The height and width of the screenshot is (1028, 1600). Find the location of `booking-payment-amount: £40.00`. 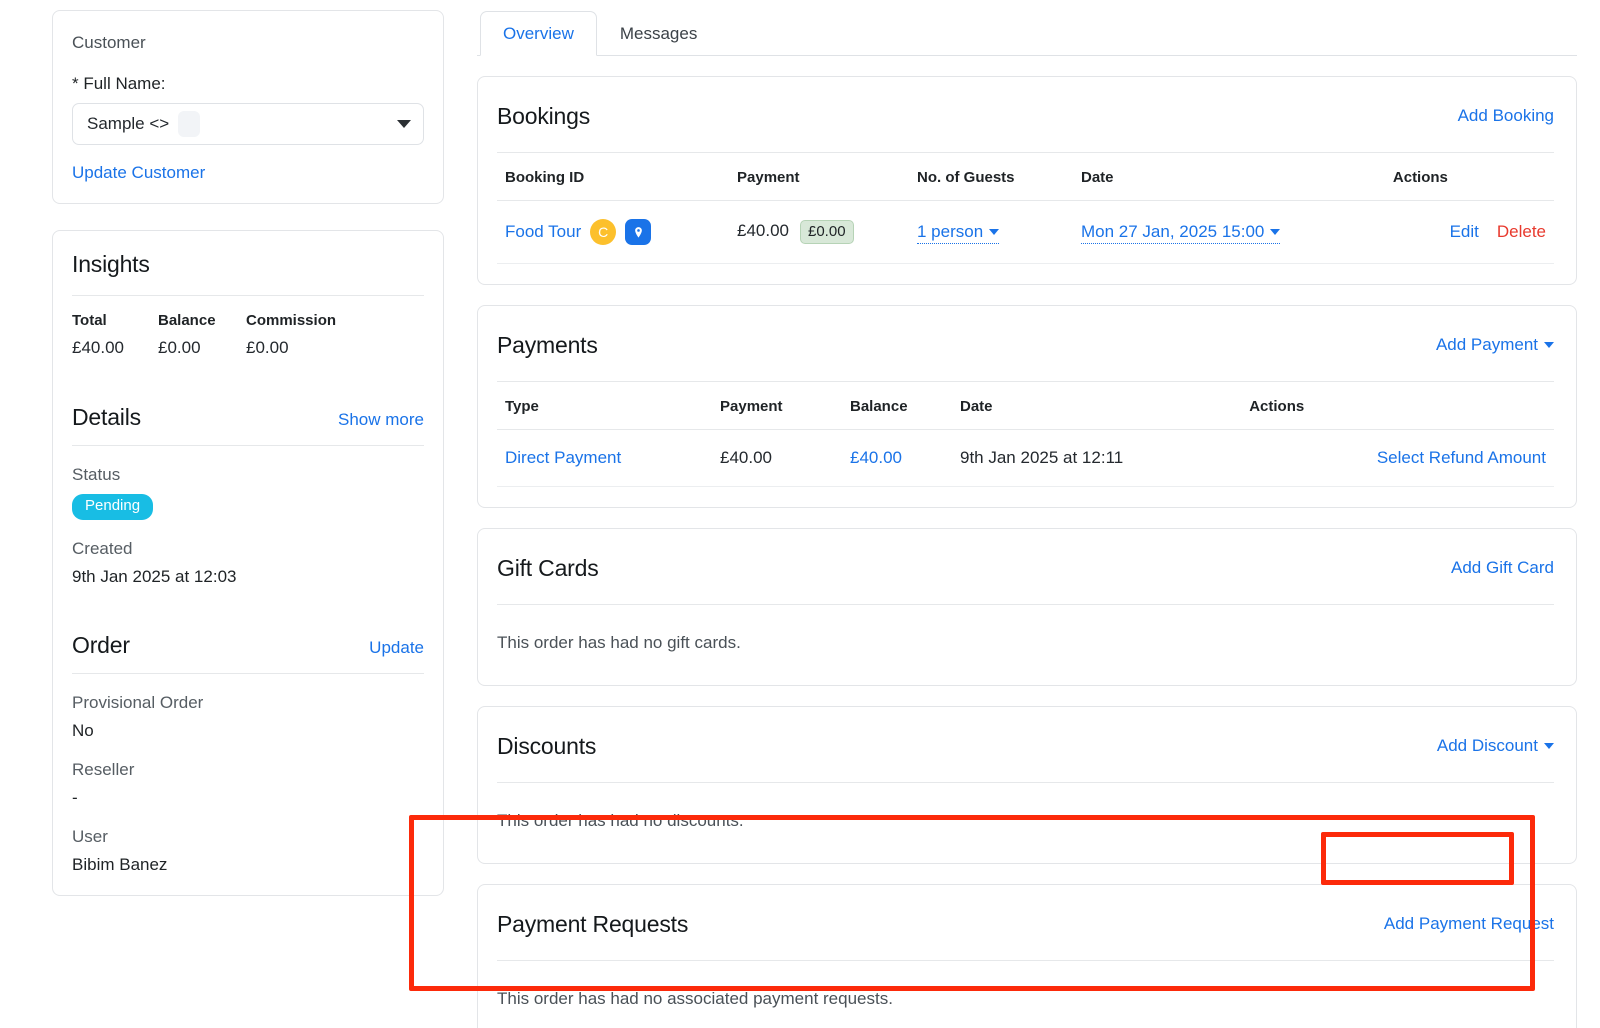

booking-payment-amount: £40.00 is located at coordinates (763, 230).